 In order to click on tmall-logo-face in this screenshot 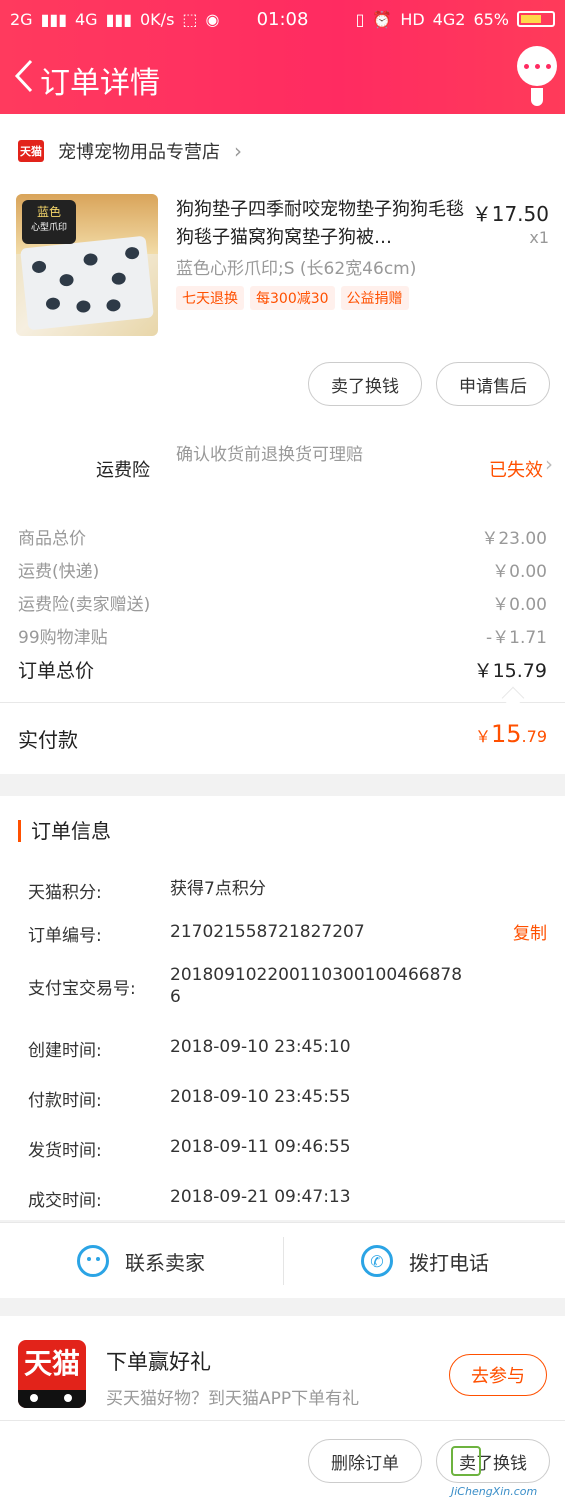, I will do `click(52, 1399)`.